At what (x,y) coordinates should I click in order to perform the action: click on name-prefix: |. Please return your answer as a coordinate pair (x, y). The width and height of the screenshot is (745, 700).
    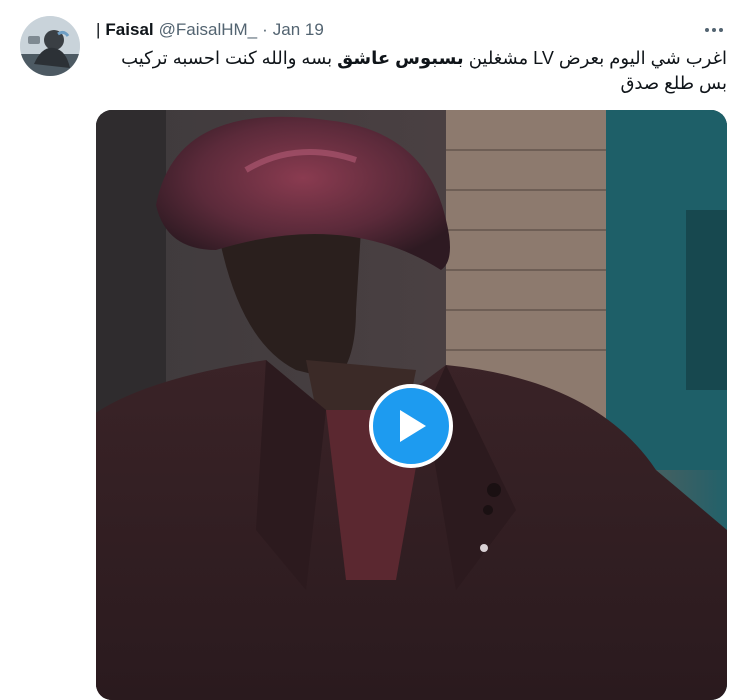
    Looking at the image, I should click on (98, 29).